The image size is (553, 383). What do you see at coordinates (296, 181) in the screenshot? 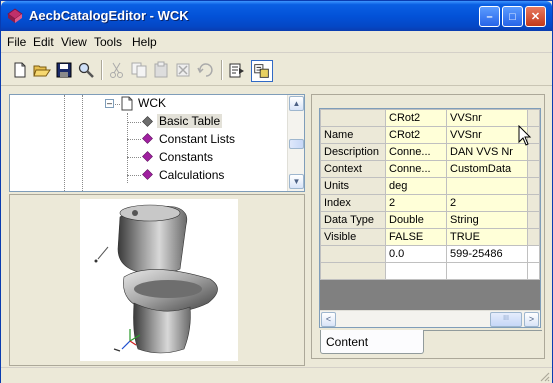
I see `scroll-down-button: ▼` at bounding box center [296, 181].